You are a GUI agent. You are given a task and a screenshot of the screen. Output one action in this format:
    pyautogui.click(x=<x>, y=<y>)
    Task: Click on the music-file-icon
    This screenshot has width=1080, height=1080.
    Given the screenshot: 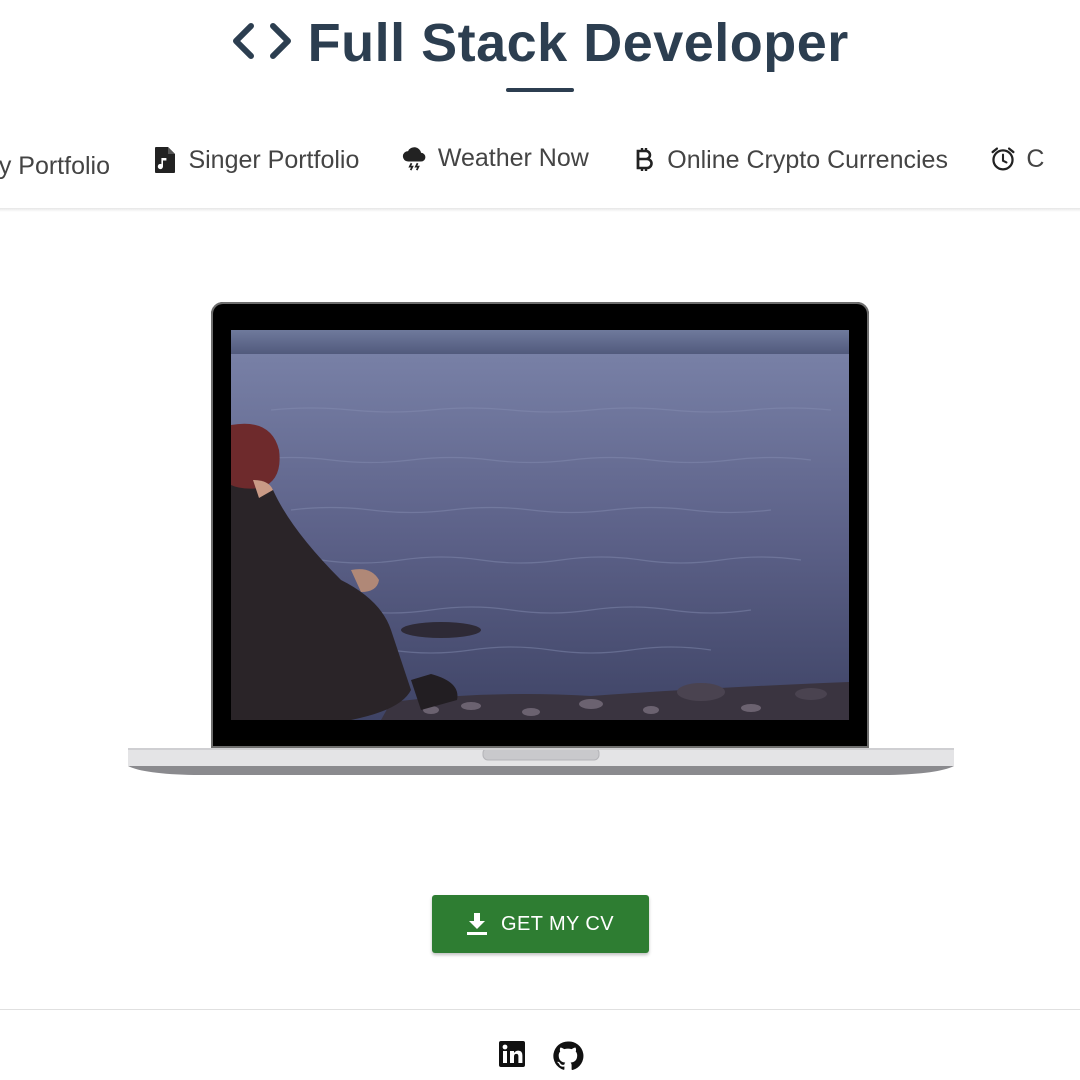 What is the action you would take?
    pyautogui.click(x=165, y=160)
    